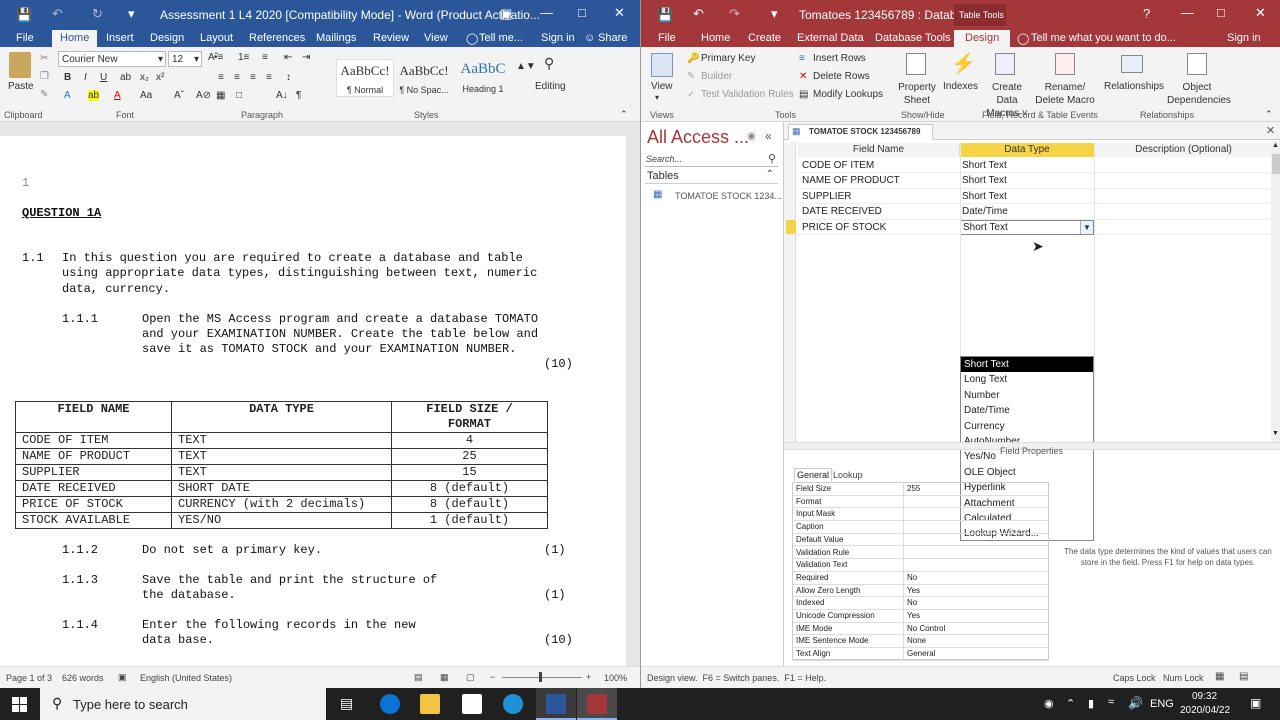 The width and height of the screenshot is (1280, 720). I want to click on edge-icon, so click(390, 704).